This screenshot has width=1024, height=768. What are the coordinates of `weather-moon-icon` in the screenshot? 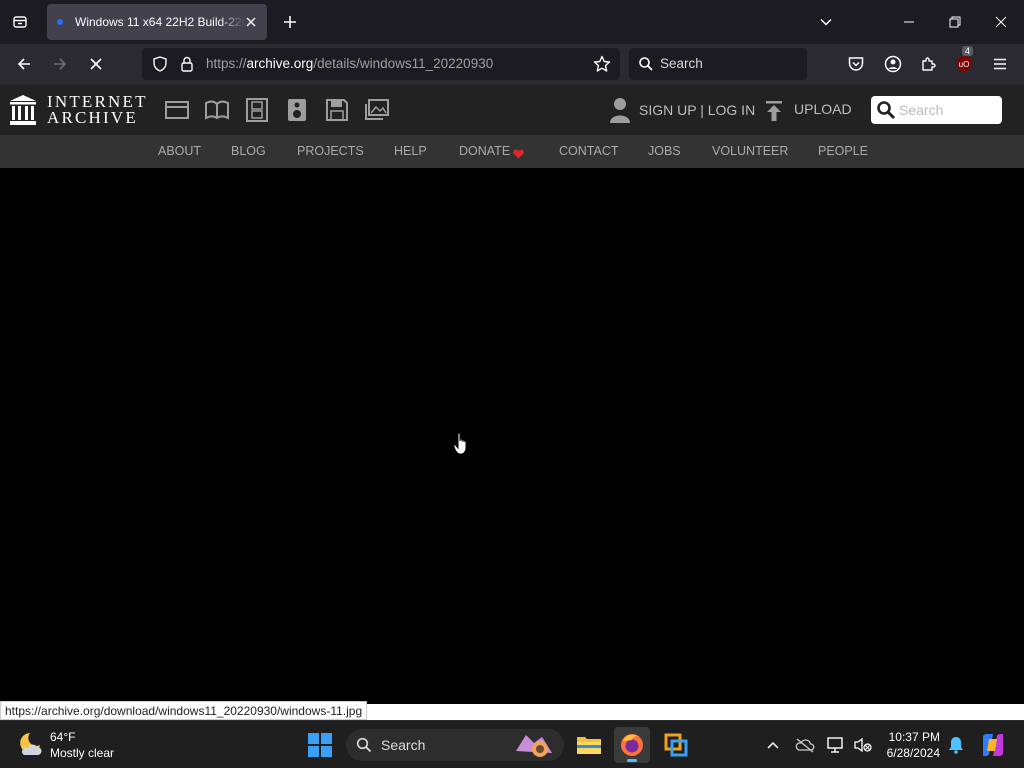 It's located at (30, 746).